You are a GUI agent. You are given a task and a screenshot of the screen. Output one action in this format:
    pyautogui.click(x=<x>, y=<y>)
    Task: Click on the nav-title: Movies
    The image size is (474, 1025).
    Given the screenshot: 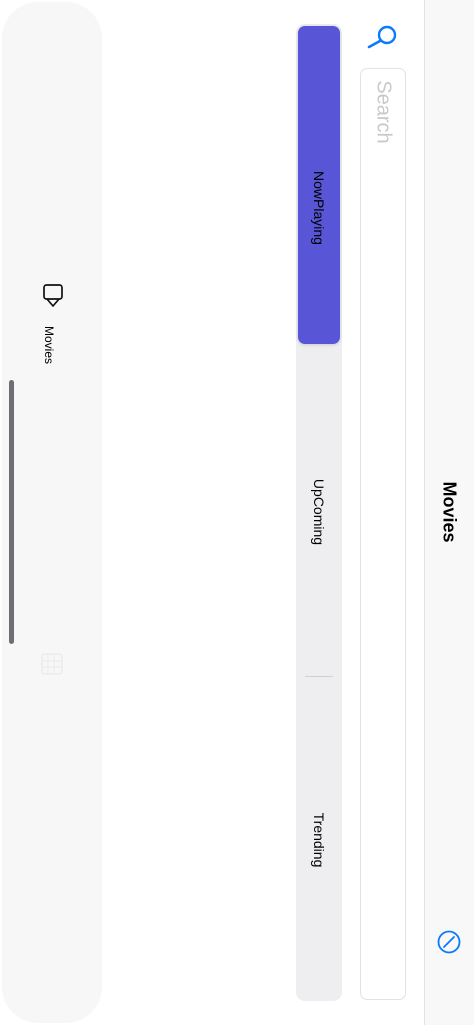 What is the action you would take?
    pyautogui.click(x=449, y=512)
    